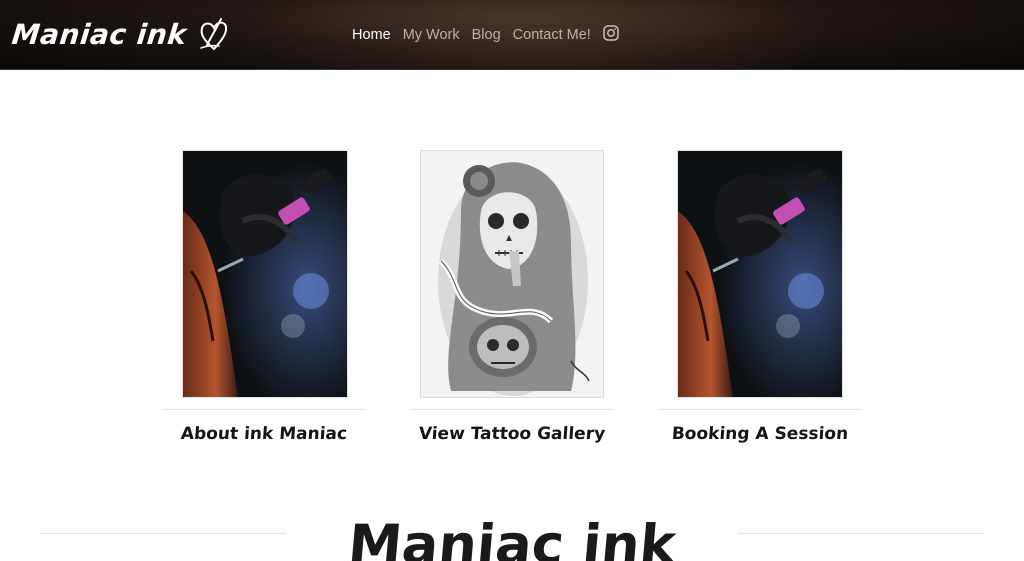 Image resolution: width=1024 pixels, height=561 pixels. I want to click on nav-item-contact: Contact Me!, so click(552, 35).